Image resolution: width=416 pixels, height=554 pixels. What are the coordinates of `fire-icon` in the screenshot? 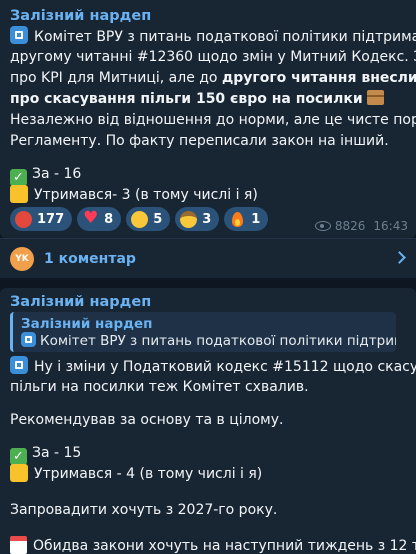 It's located at (237, 219).